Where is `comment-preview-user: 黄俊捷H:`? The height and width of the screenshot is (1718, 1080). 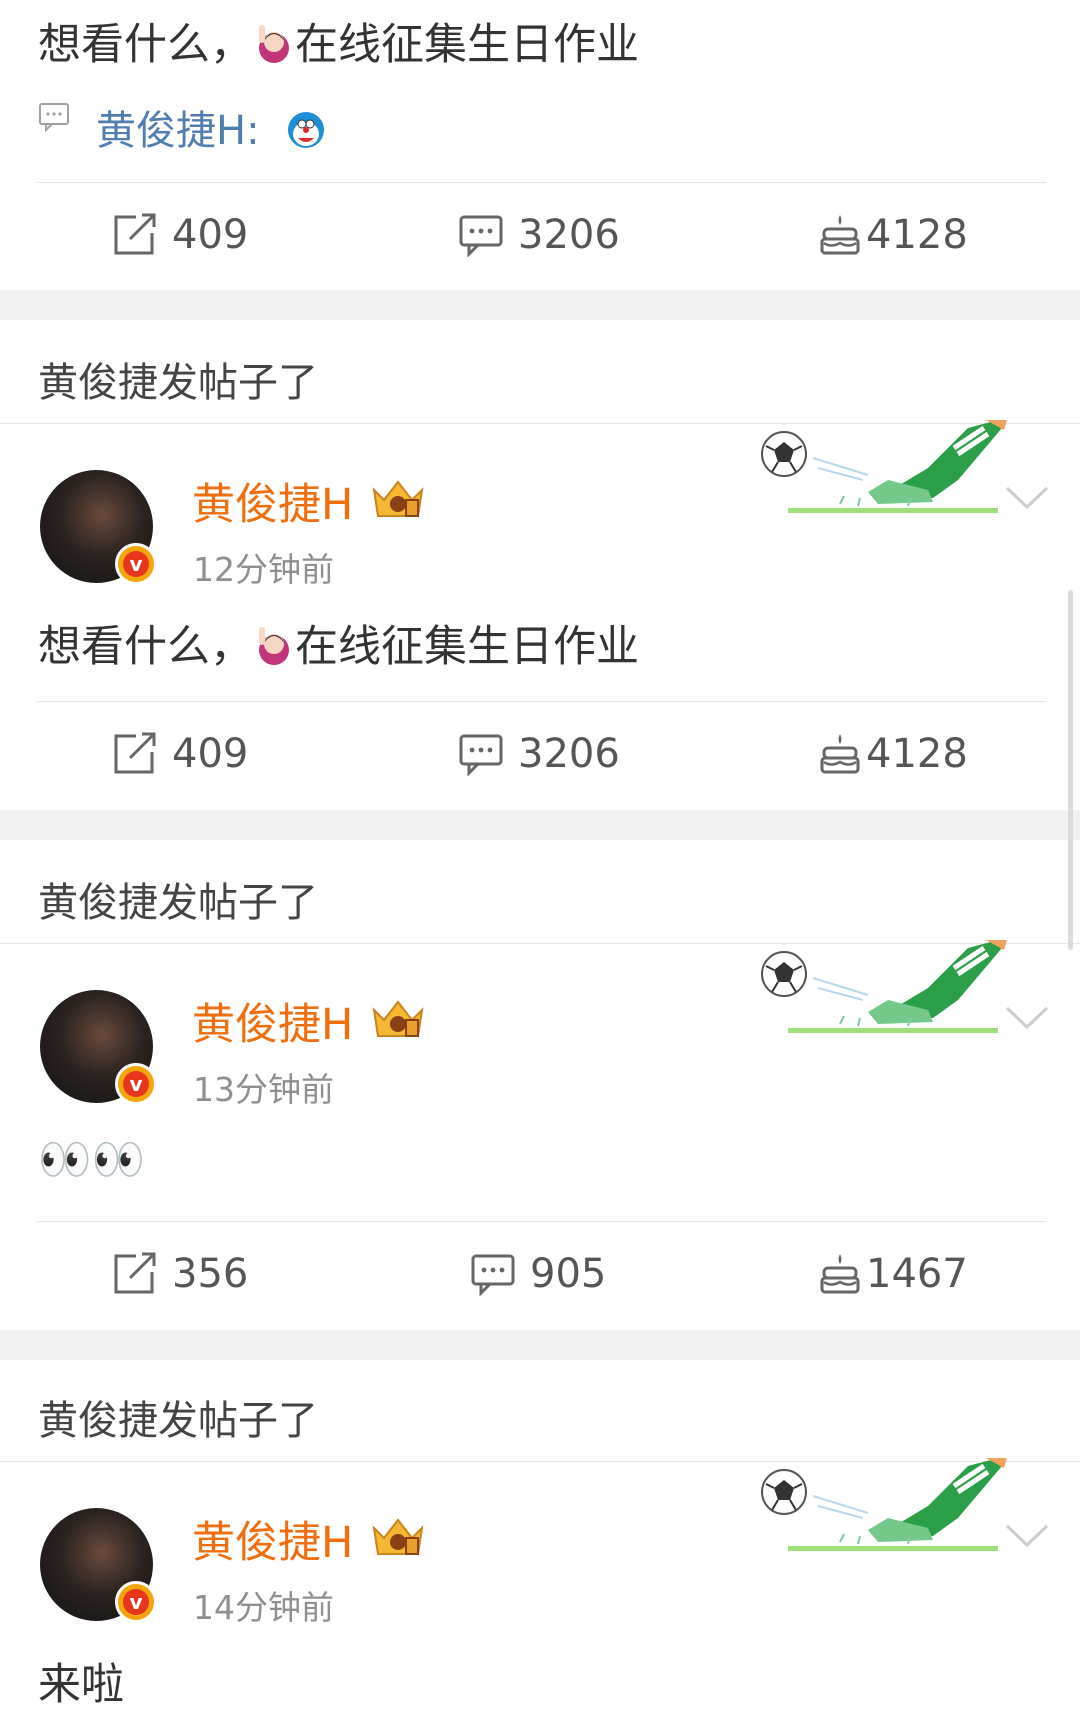
comment-preview-user: 黄俊捷H: is located at coordinates (178, 131).